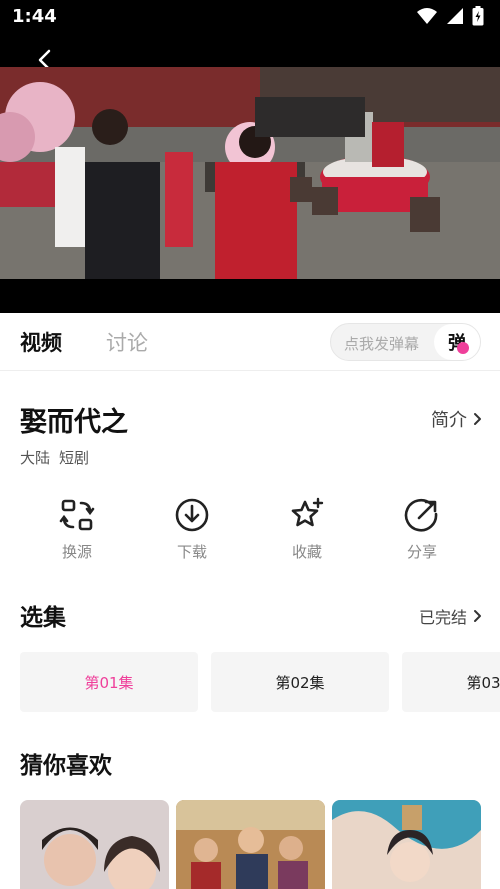 Image resolution: width=500 pixels, height=889 pixels. I want to click on danmaku-input: 点我发弹幕 弹, so click(405, 342).